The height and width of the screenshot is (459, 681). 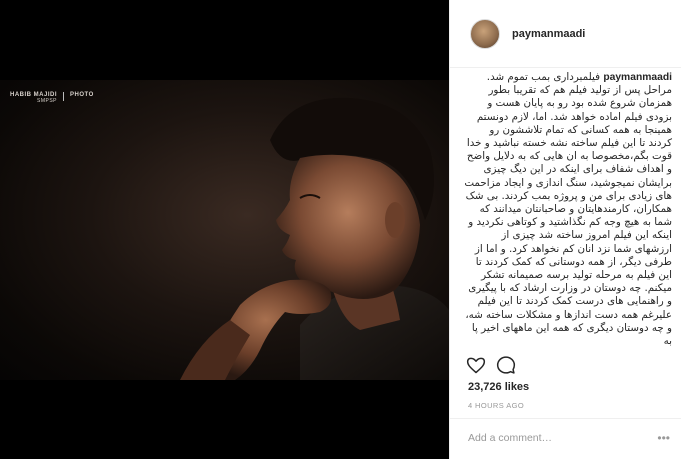 What do you see at coordinates (47, 101) in the screenshot?
I see `watermark-sub: SMPSP` at bounding box center [47, 101].